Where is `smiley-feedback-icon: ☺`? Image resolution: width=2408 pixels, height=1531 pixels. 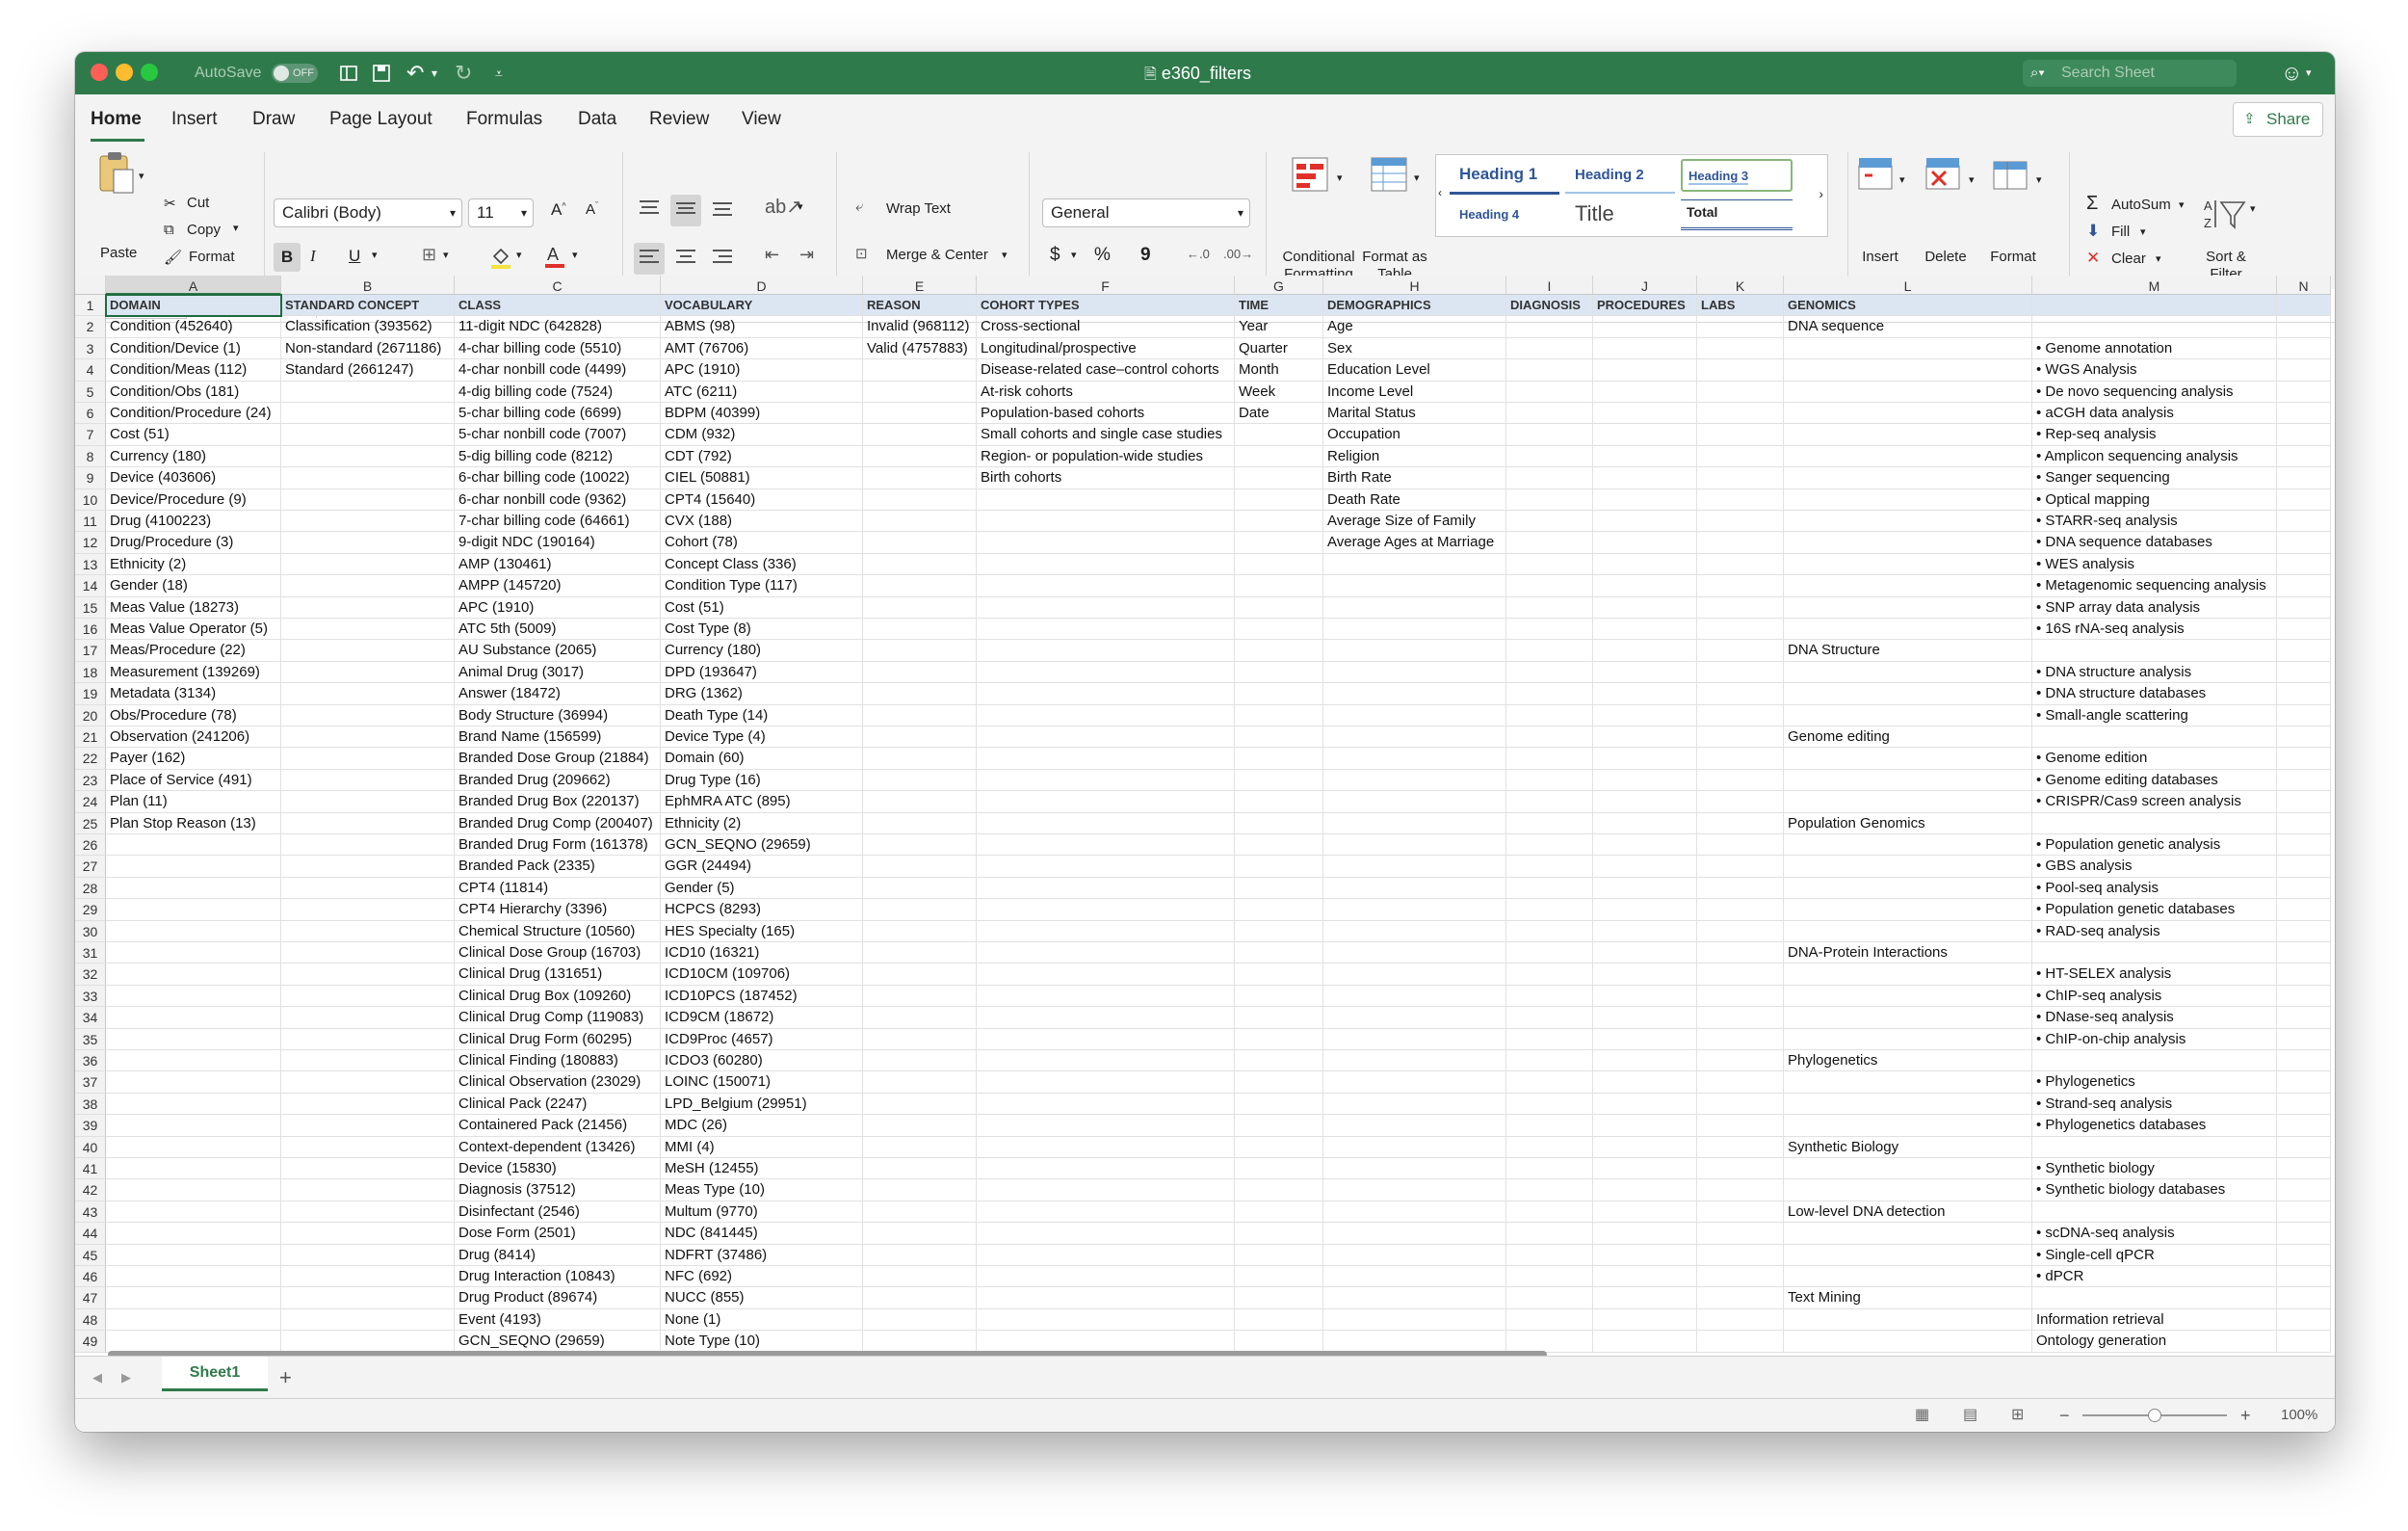
smiley-feedback-icon: ☺ is located at coordinates (2291, 73).